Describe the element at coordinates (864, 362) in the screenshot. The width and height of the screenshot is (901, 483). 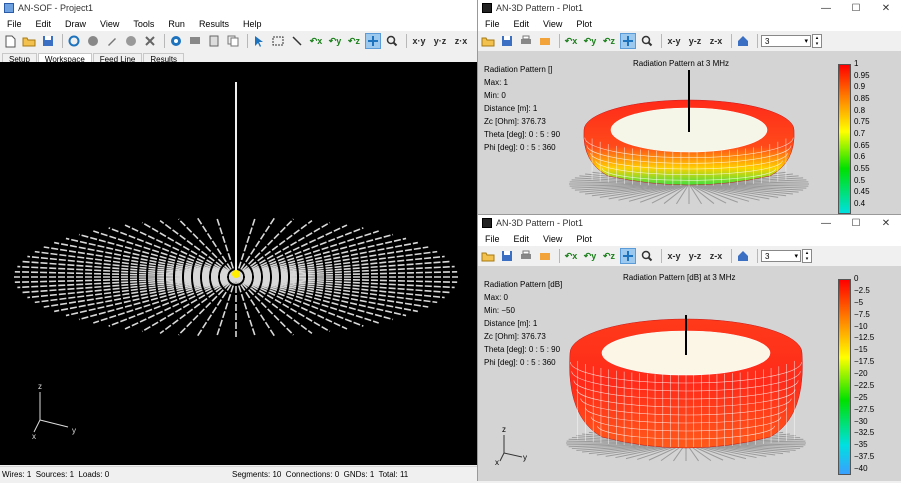
I see `colorbar-tick-label: −17.5` at that location.